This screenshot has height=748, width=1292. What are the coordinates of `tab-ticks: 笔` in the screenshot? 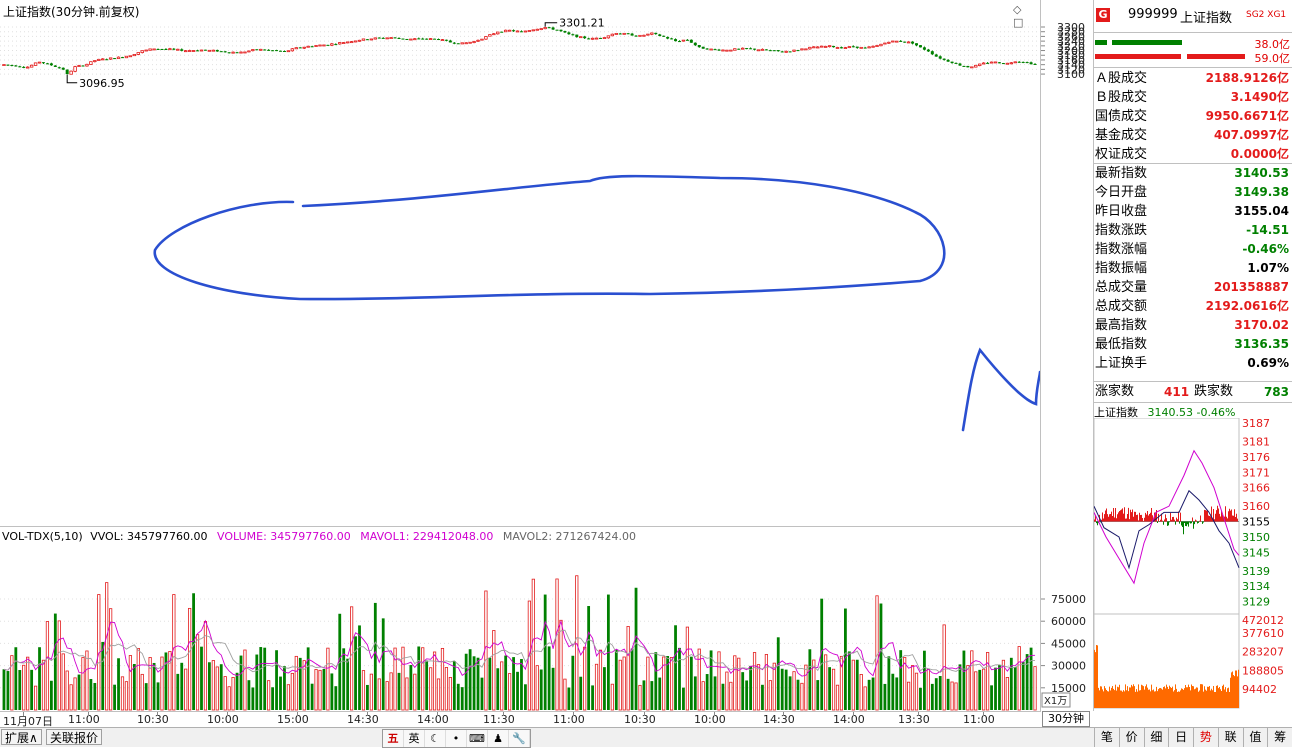 It's located at (1106, 737).